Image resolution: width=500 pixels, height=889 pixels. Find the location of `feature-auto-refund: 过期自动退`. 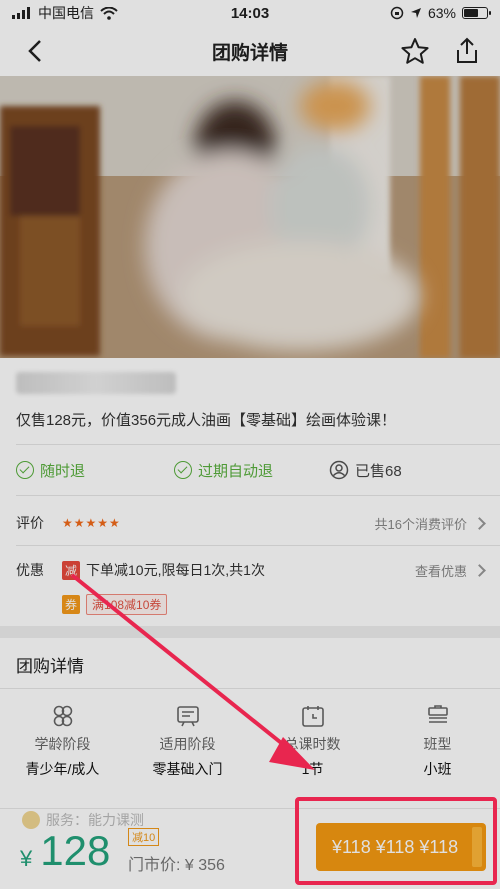

feature-auto-refund: 过期自动退 is located at coordinates (251, 470).